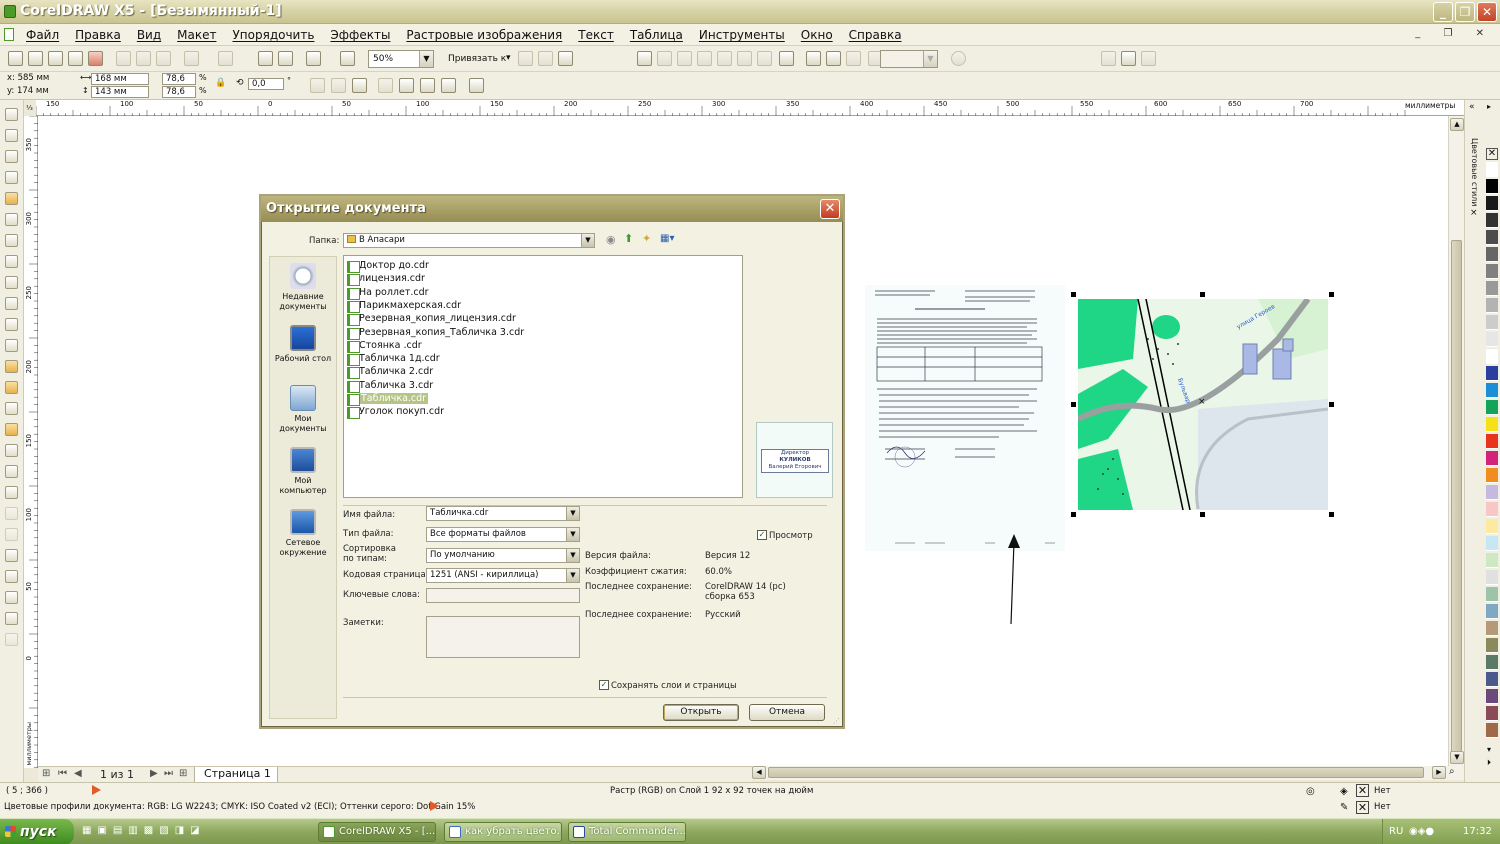  I want to click on scanned-document-image, so click(965, 418).